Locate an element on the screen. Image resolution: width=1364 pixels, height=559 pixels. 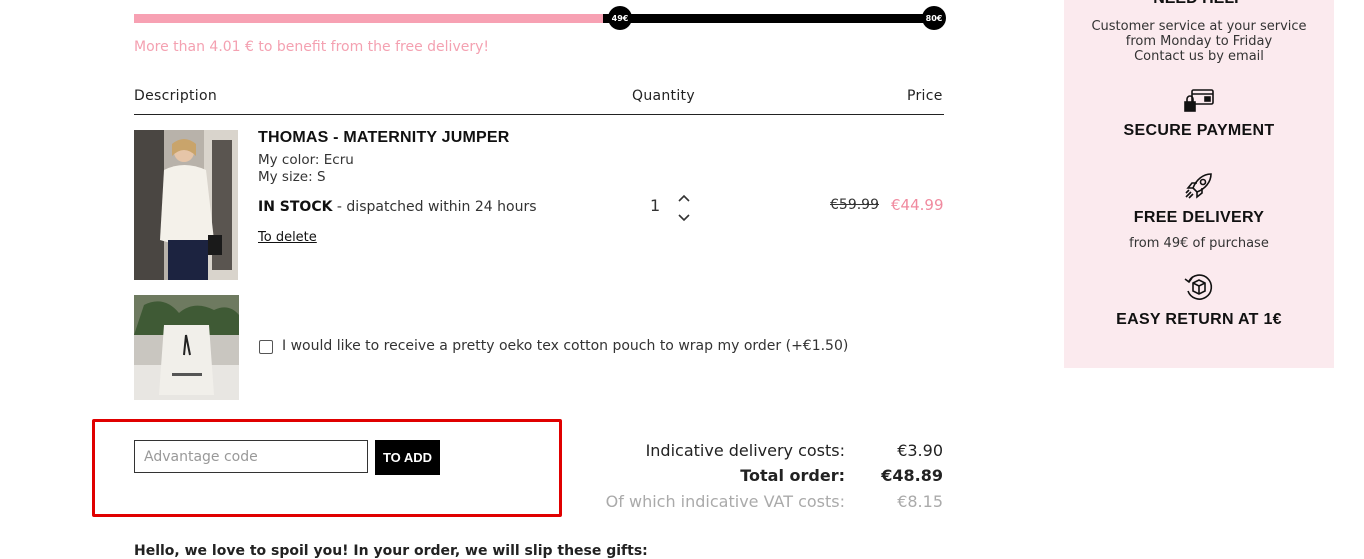
add-code-button: TO ADD is located at coordinates (407, 457).